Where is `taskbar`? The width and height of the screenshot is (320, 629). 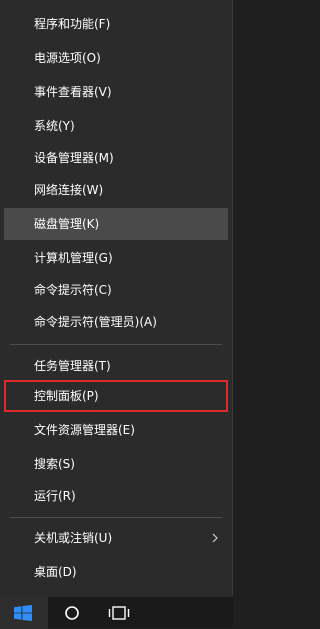 taskbar is located at coordinates (116, 612).